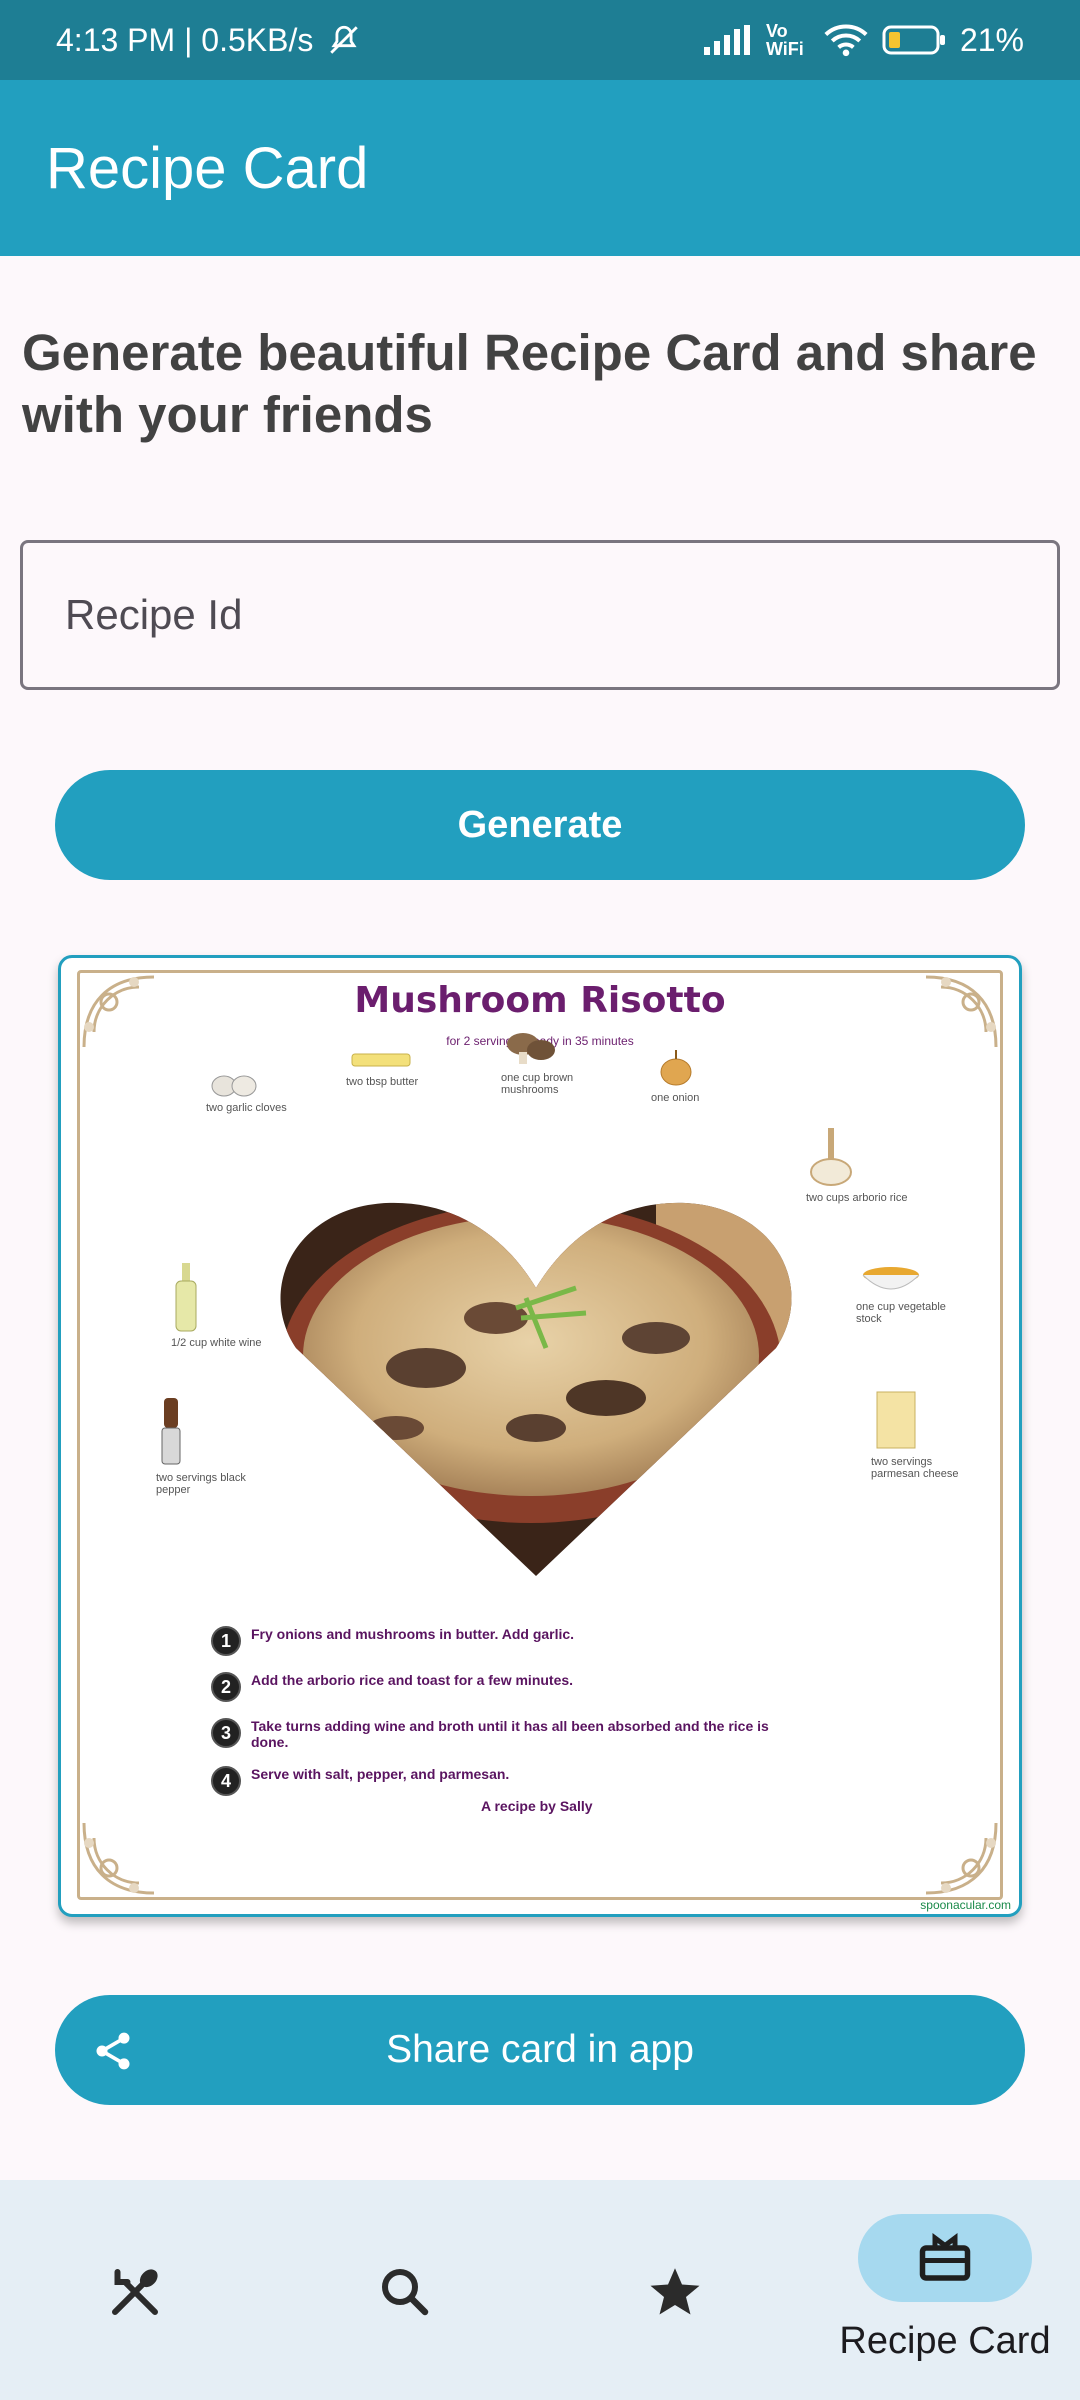 Image resolution: width=1080 pixels, height=2400 pixels. I want to click on nav-item-recipe-card: Recipe Card, so click(945, 2290).